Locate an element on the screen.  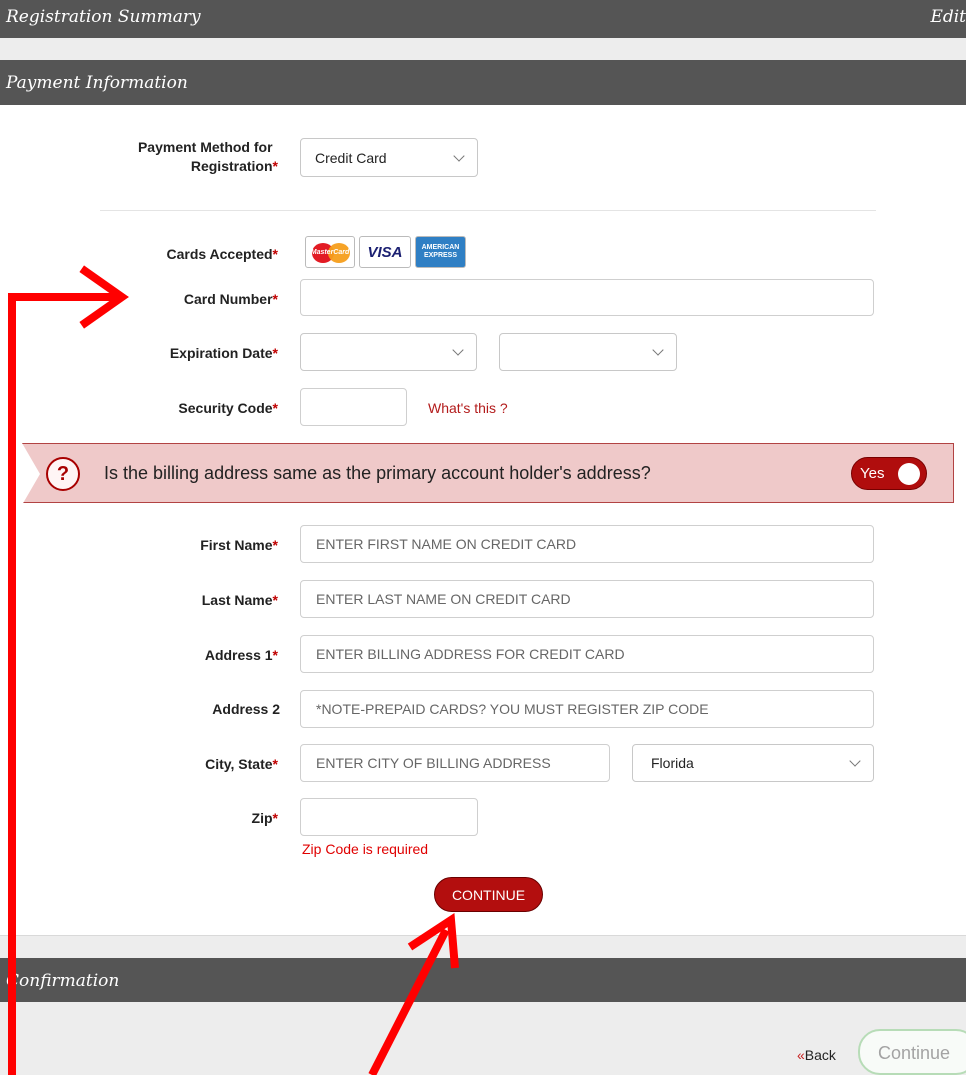
toggle-label: Yes is located at coordinates (872, 473).